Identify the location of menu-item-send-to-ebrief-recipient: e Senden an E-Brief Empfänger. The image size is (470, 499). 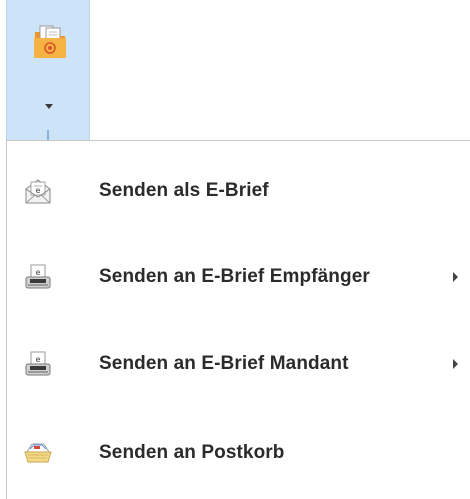
(238, 277).